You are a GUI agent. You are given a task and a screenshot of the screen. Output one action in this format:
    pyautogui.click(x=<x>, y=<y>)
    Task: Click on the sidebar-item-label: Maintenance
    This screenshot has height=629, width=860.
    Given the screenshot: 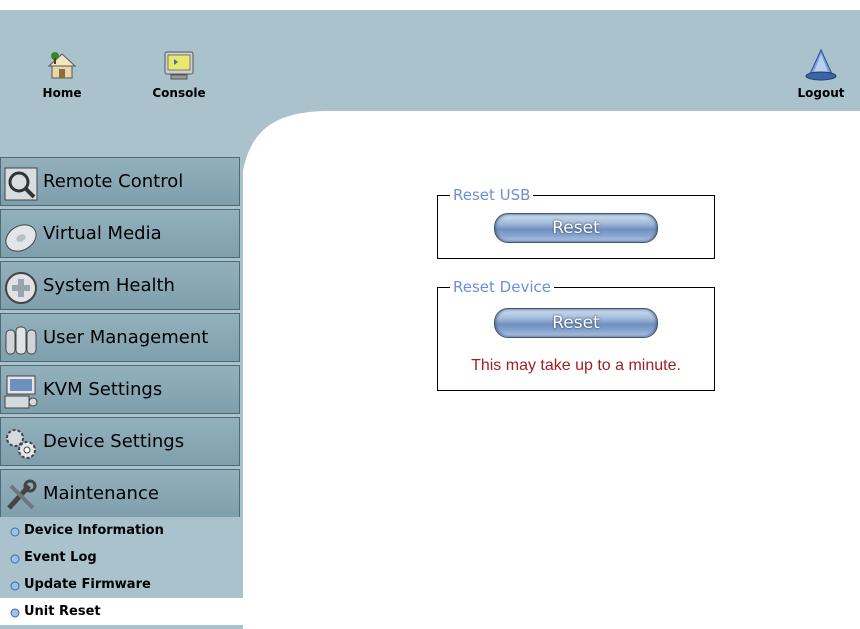 What is the action you would take?
    pyautogui.click(x=101, y=493)
    